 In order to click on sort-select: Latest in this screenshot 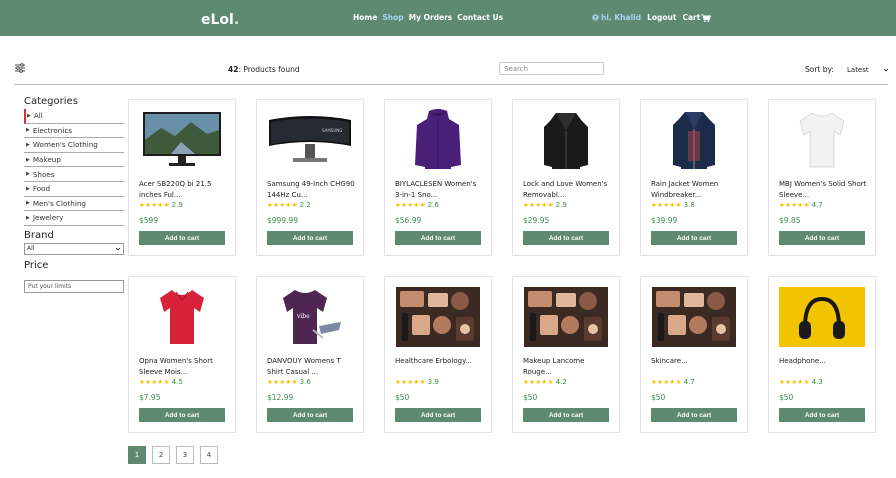, I will do `click(868, 69)`.